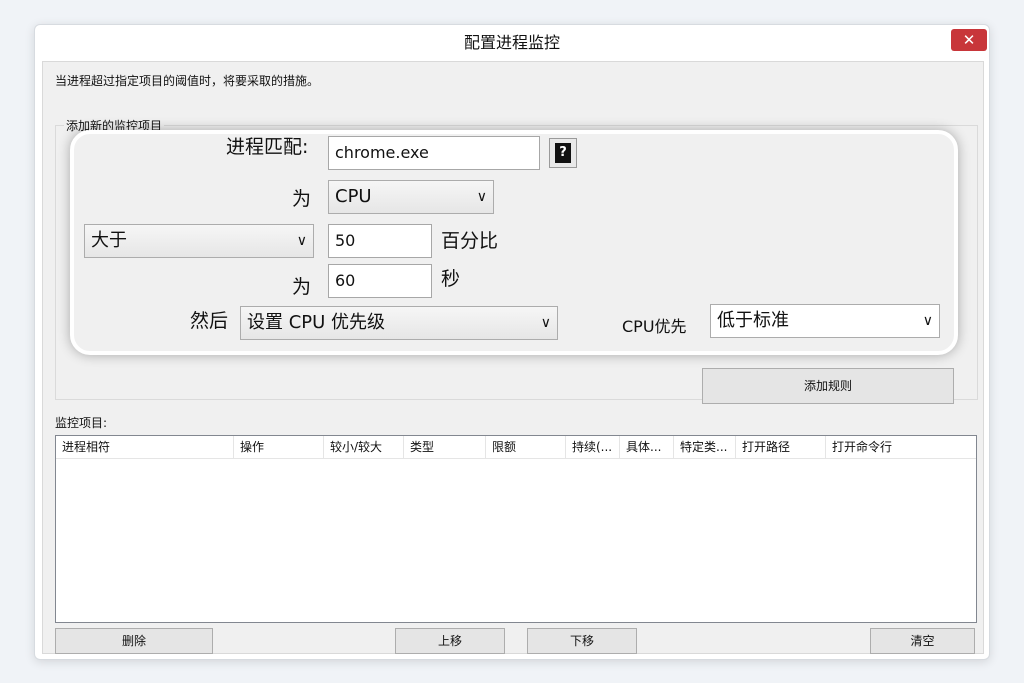  I want to click on duration-unit-label: 秒, so click(451, 279).